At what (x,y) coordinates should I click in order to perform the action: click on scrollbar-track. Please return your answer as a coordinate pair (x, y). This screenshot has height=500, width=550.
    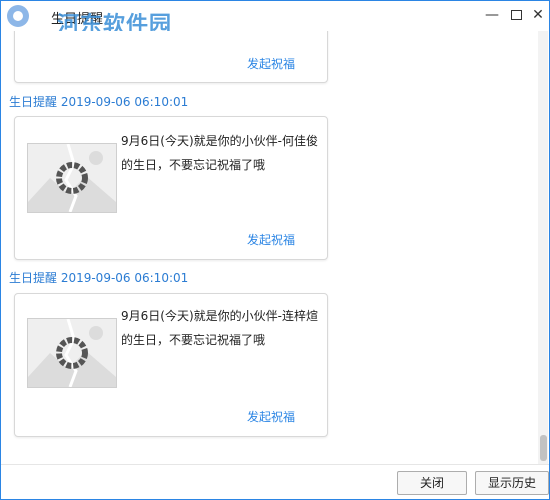
    Looking at the image, I should click on (543, 247).